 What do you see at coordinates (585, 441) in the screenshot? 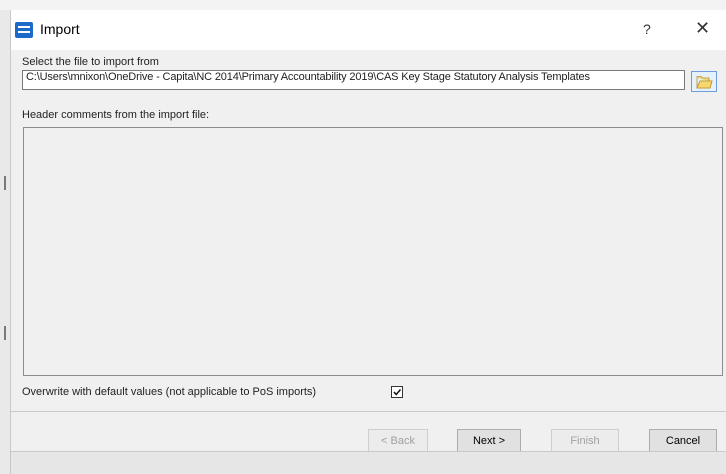
I see `finish-button: Finish` at bounding box center [585, 441].